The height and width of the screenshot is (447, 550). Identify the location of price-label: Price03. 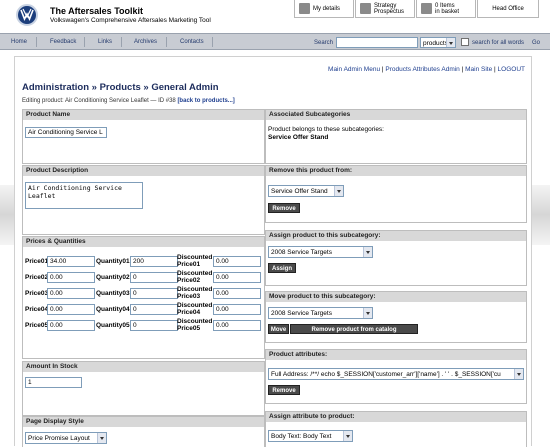
(37, 293).